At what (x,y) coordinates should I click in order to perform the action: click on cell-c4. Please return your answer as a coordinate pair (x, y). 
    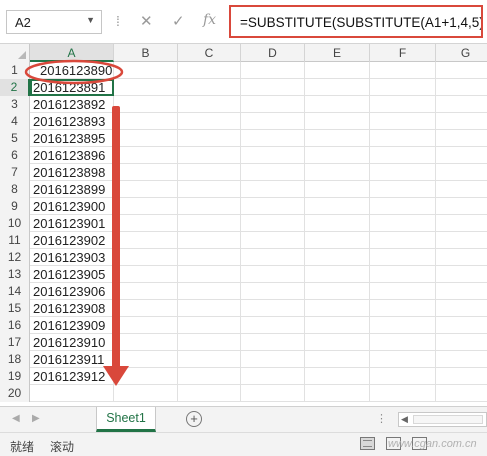
    Looking at the image, I should click on (209, 121).